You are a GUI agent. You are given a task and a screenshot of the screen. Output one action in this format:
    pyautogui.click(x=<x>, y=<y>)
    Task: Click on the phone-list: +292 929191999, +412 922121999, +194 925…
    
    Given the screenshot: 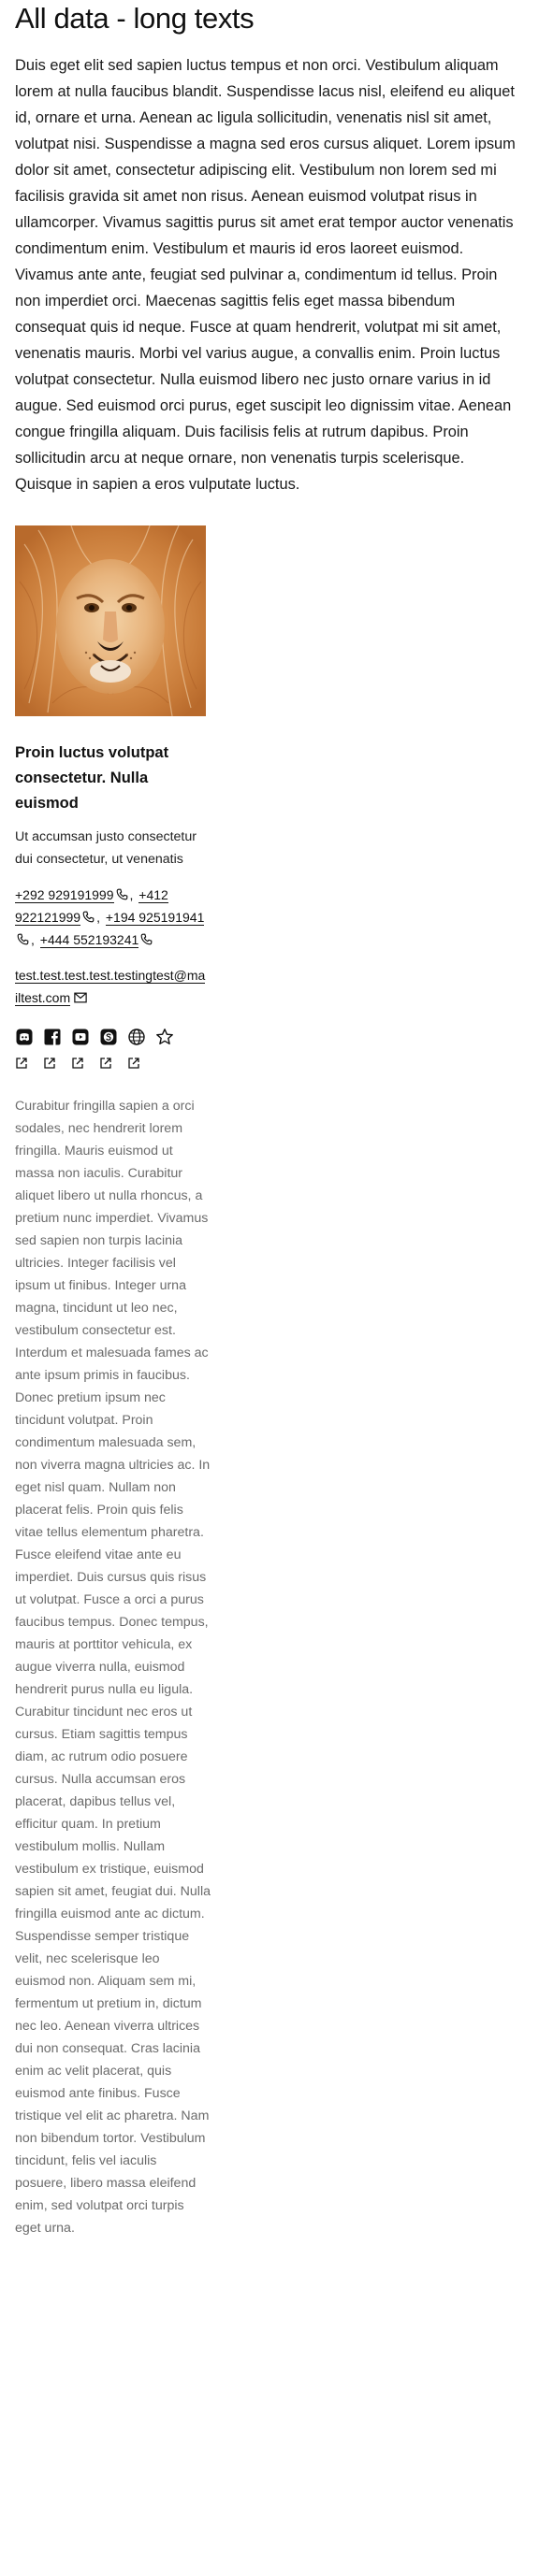 What is the action you would take?
    pyautogui.click(x=110, y=918)
    